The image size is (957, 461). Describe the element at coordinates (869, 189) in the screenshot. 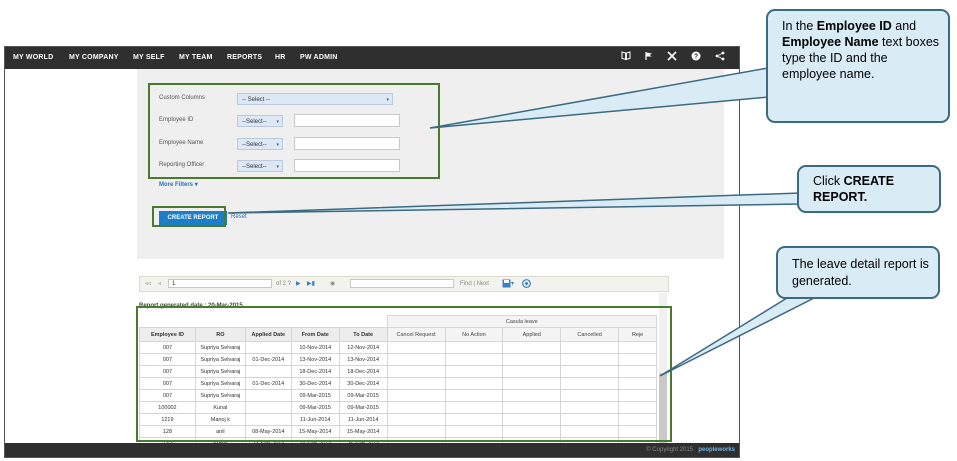

I see `callout-create-report: Click CREATE REPORT.` at that location.